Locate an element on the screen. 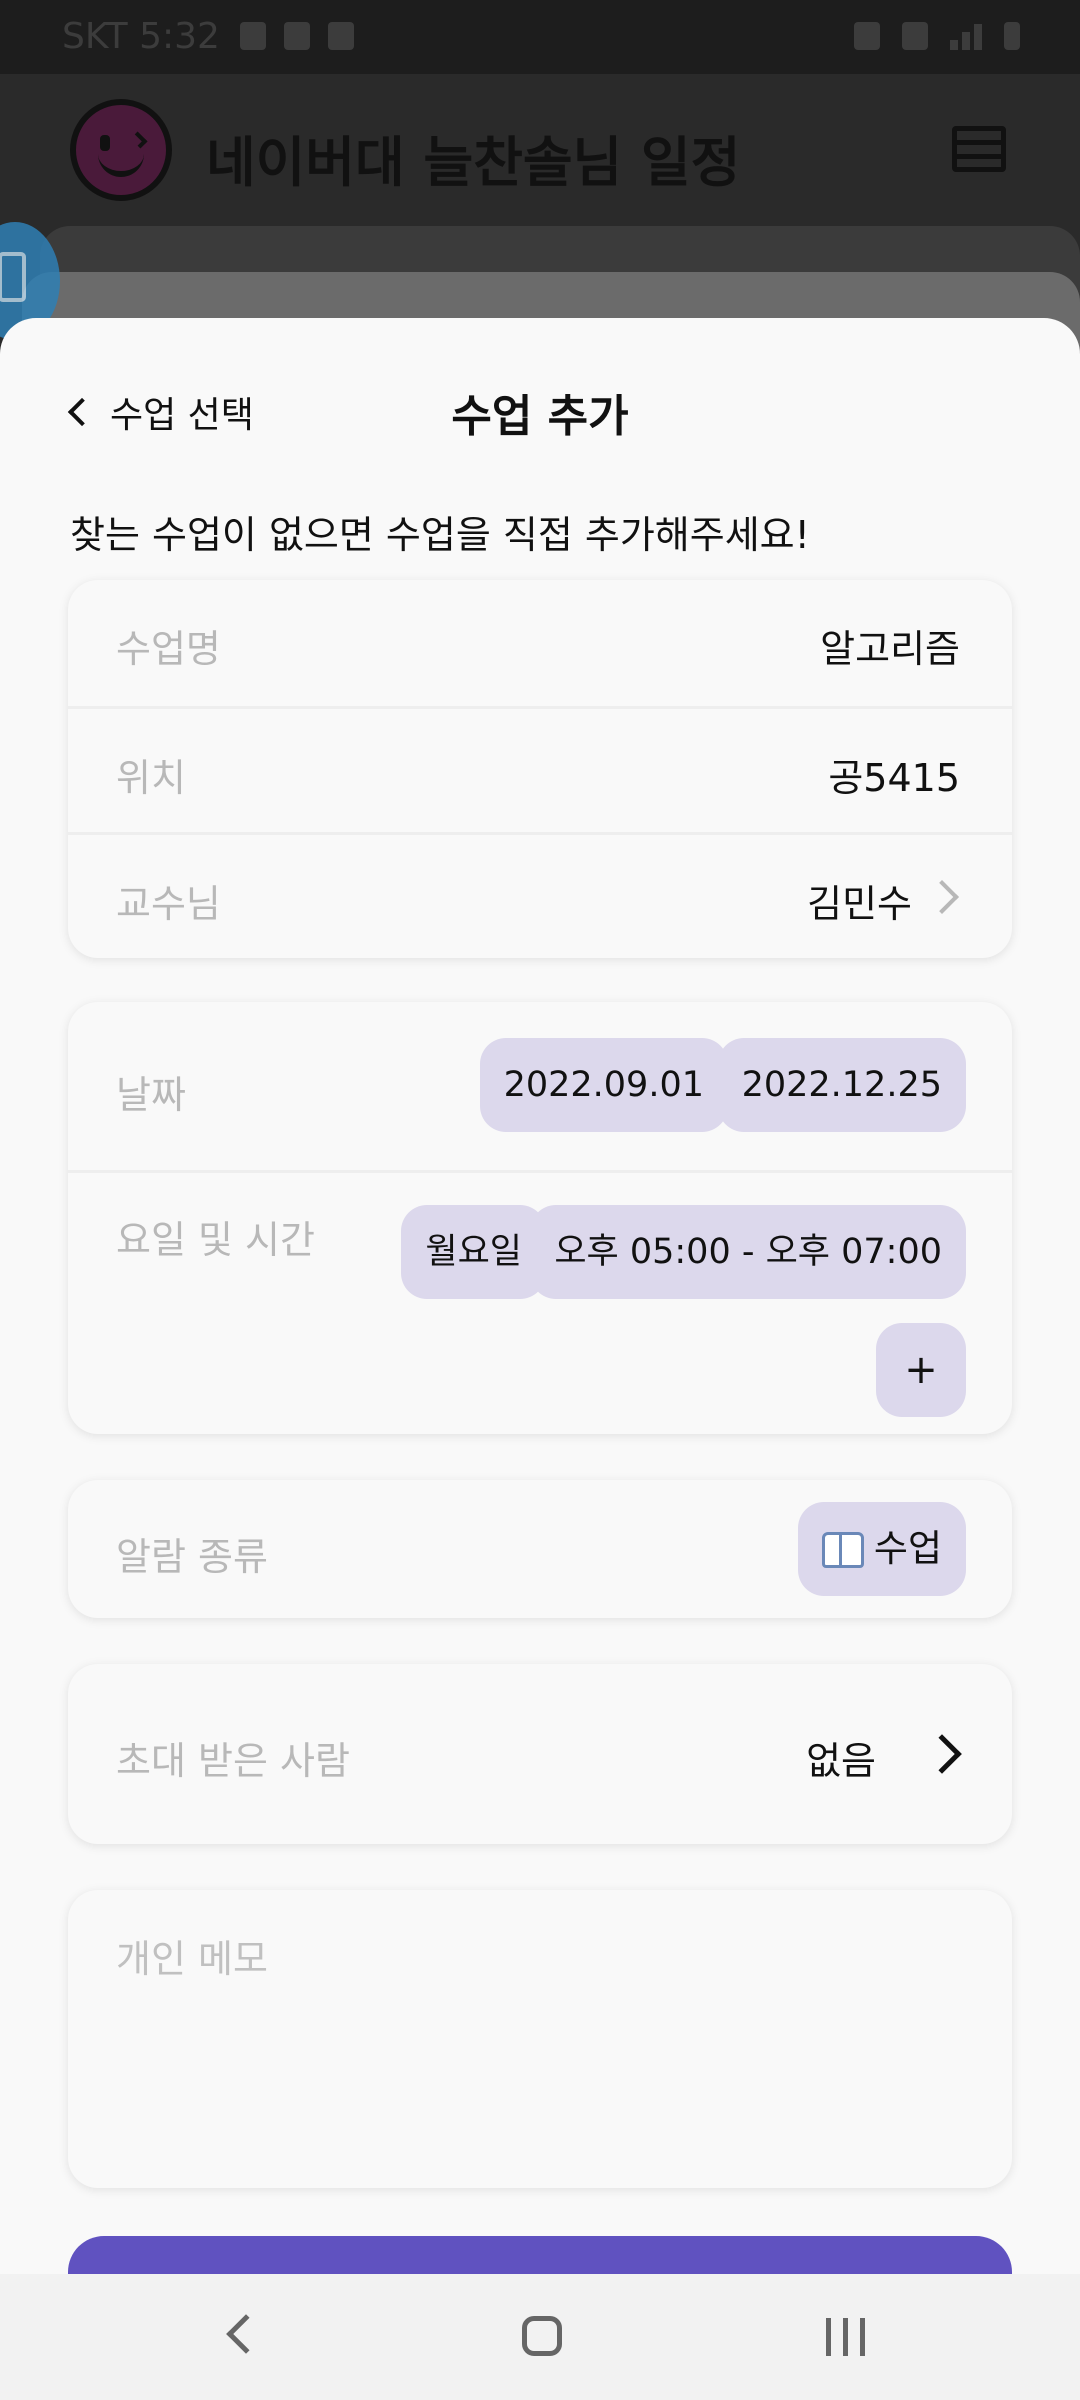 The width and height of the screenshot is (1080, 2400). nav-recents-icon is located at coordinates (845, 2337).